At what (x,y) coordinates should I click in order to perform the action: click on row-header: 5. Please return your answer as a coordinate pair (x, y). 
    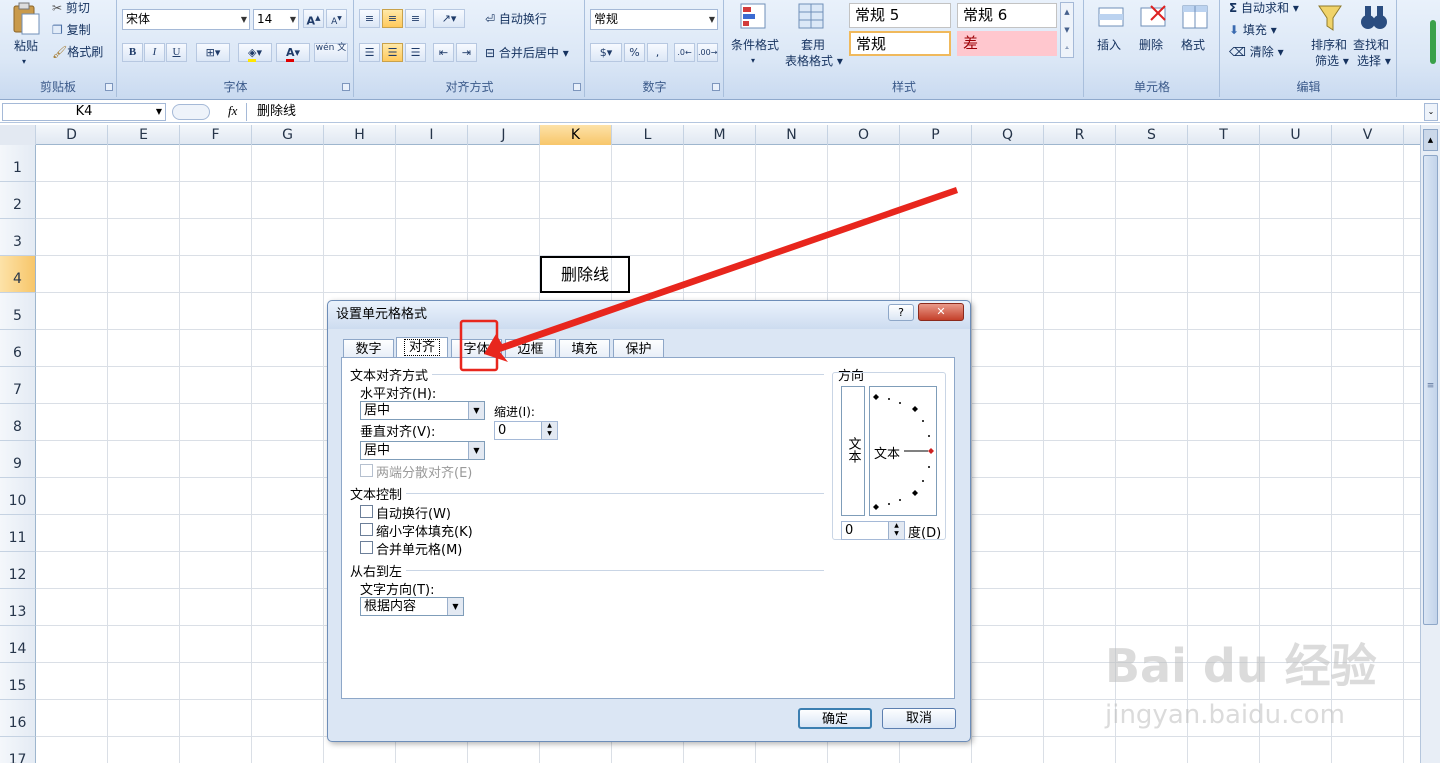
    Looking at the image, I should click on (18, 311).